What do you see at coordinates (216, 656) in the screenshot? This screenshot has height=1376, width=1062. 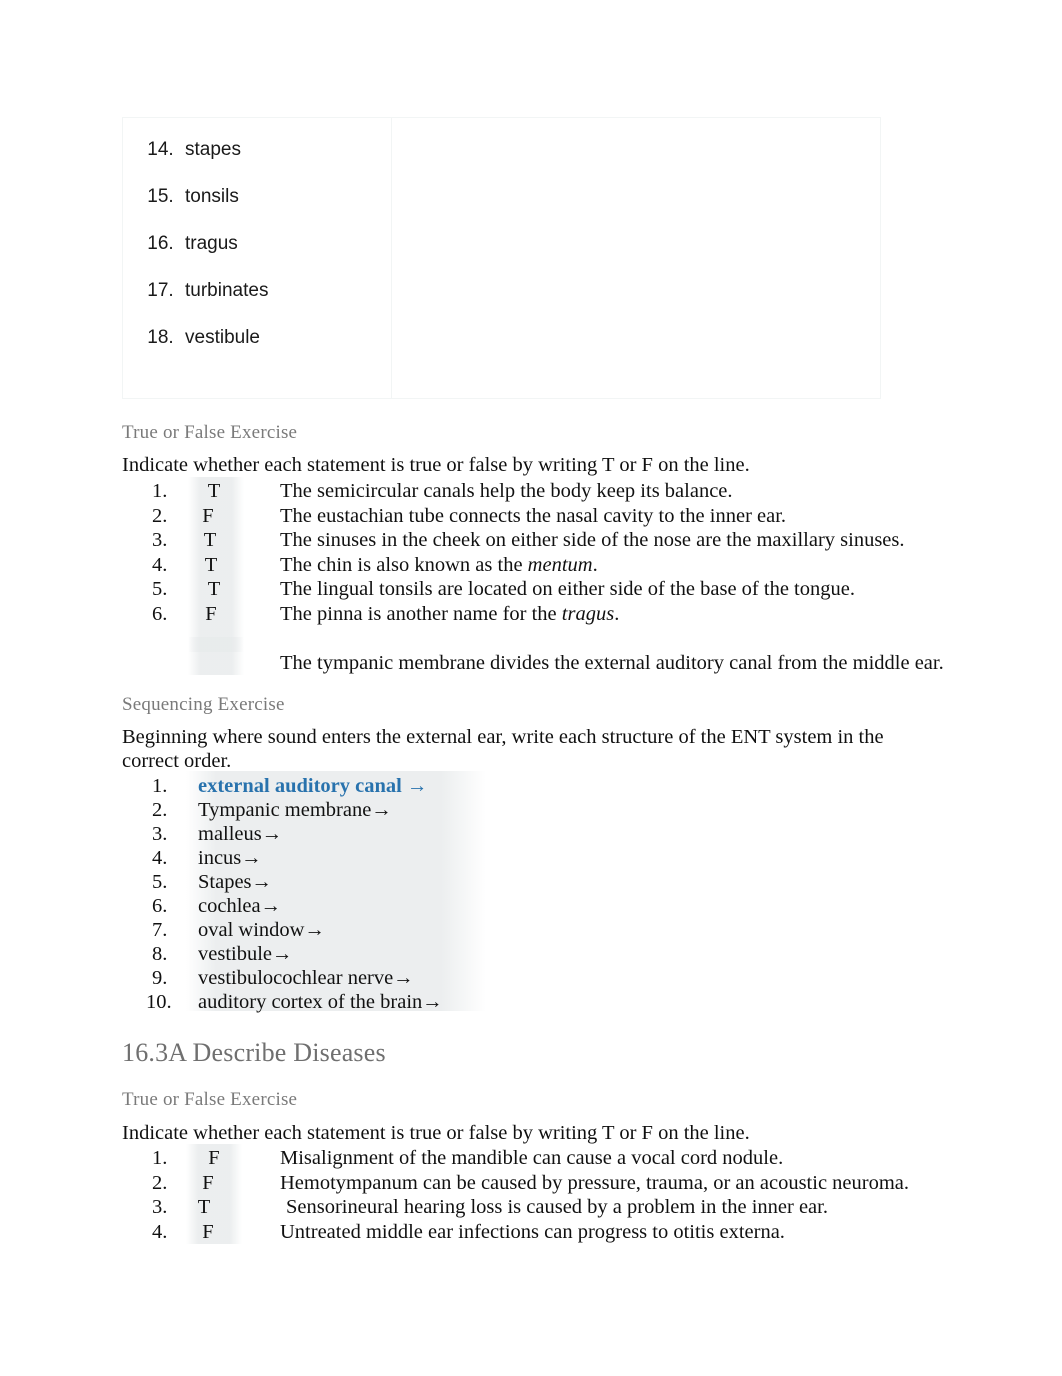 I see `answer-field-shading` at bounding box center [216, 656].